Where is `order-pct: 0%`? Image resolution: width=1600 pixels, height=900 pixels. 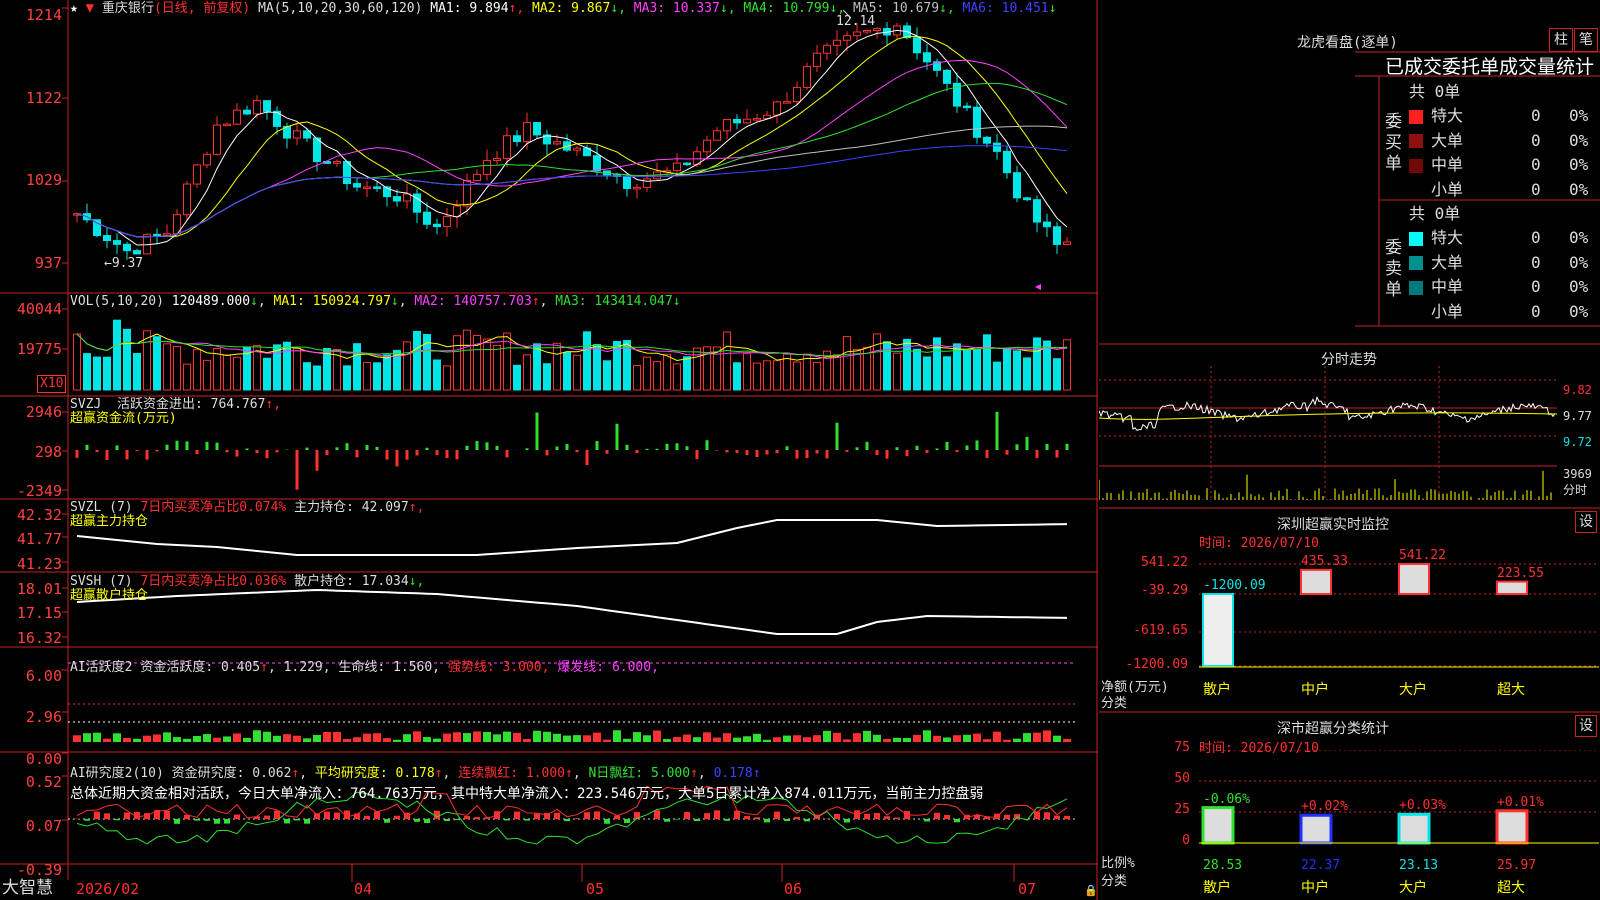 order-pct: 0% is located at coordinates (1579, 237).